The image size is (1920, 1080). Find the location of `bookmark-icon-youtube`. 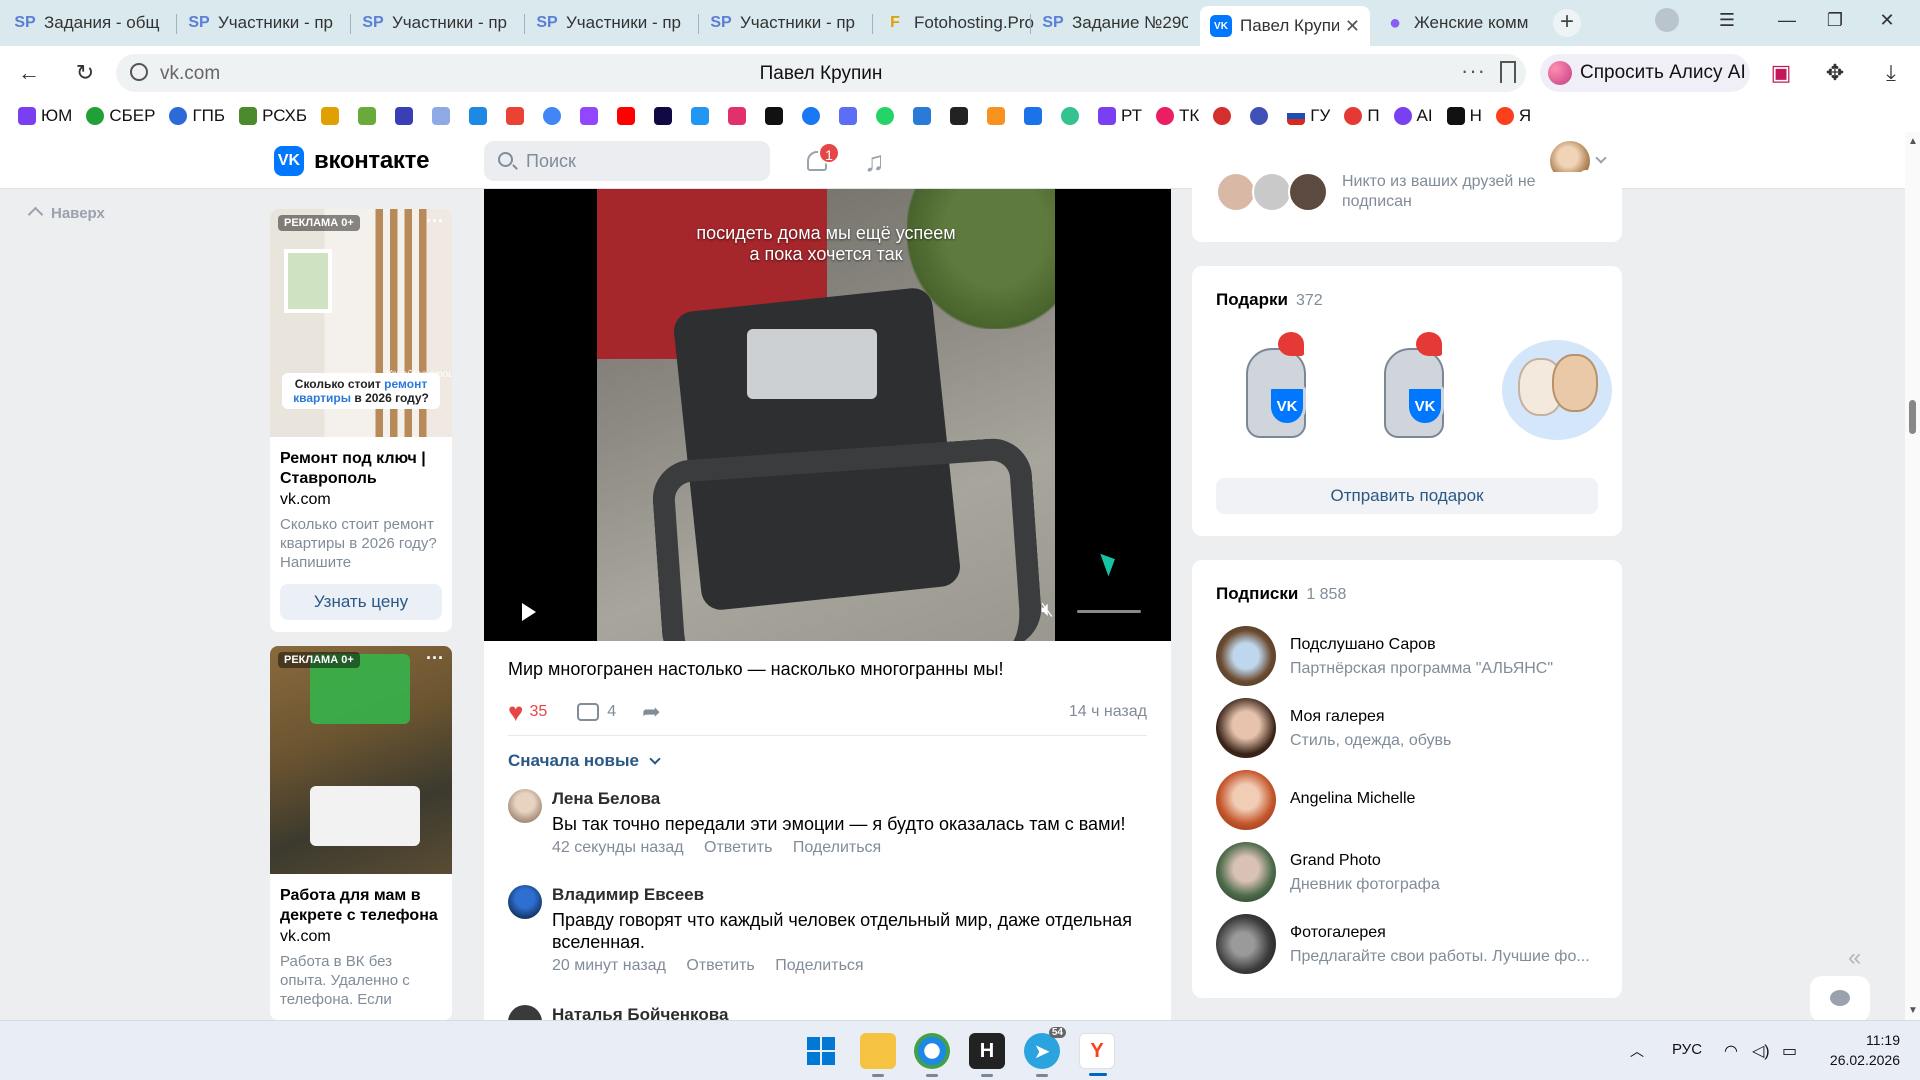

bookmark-icon-youtube is located at coordinates (628, 116).